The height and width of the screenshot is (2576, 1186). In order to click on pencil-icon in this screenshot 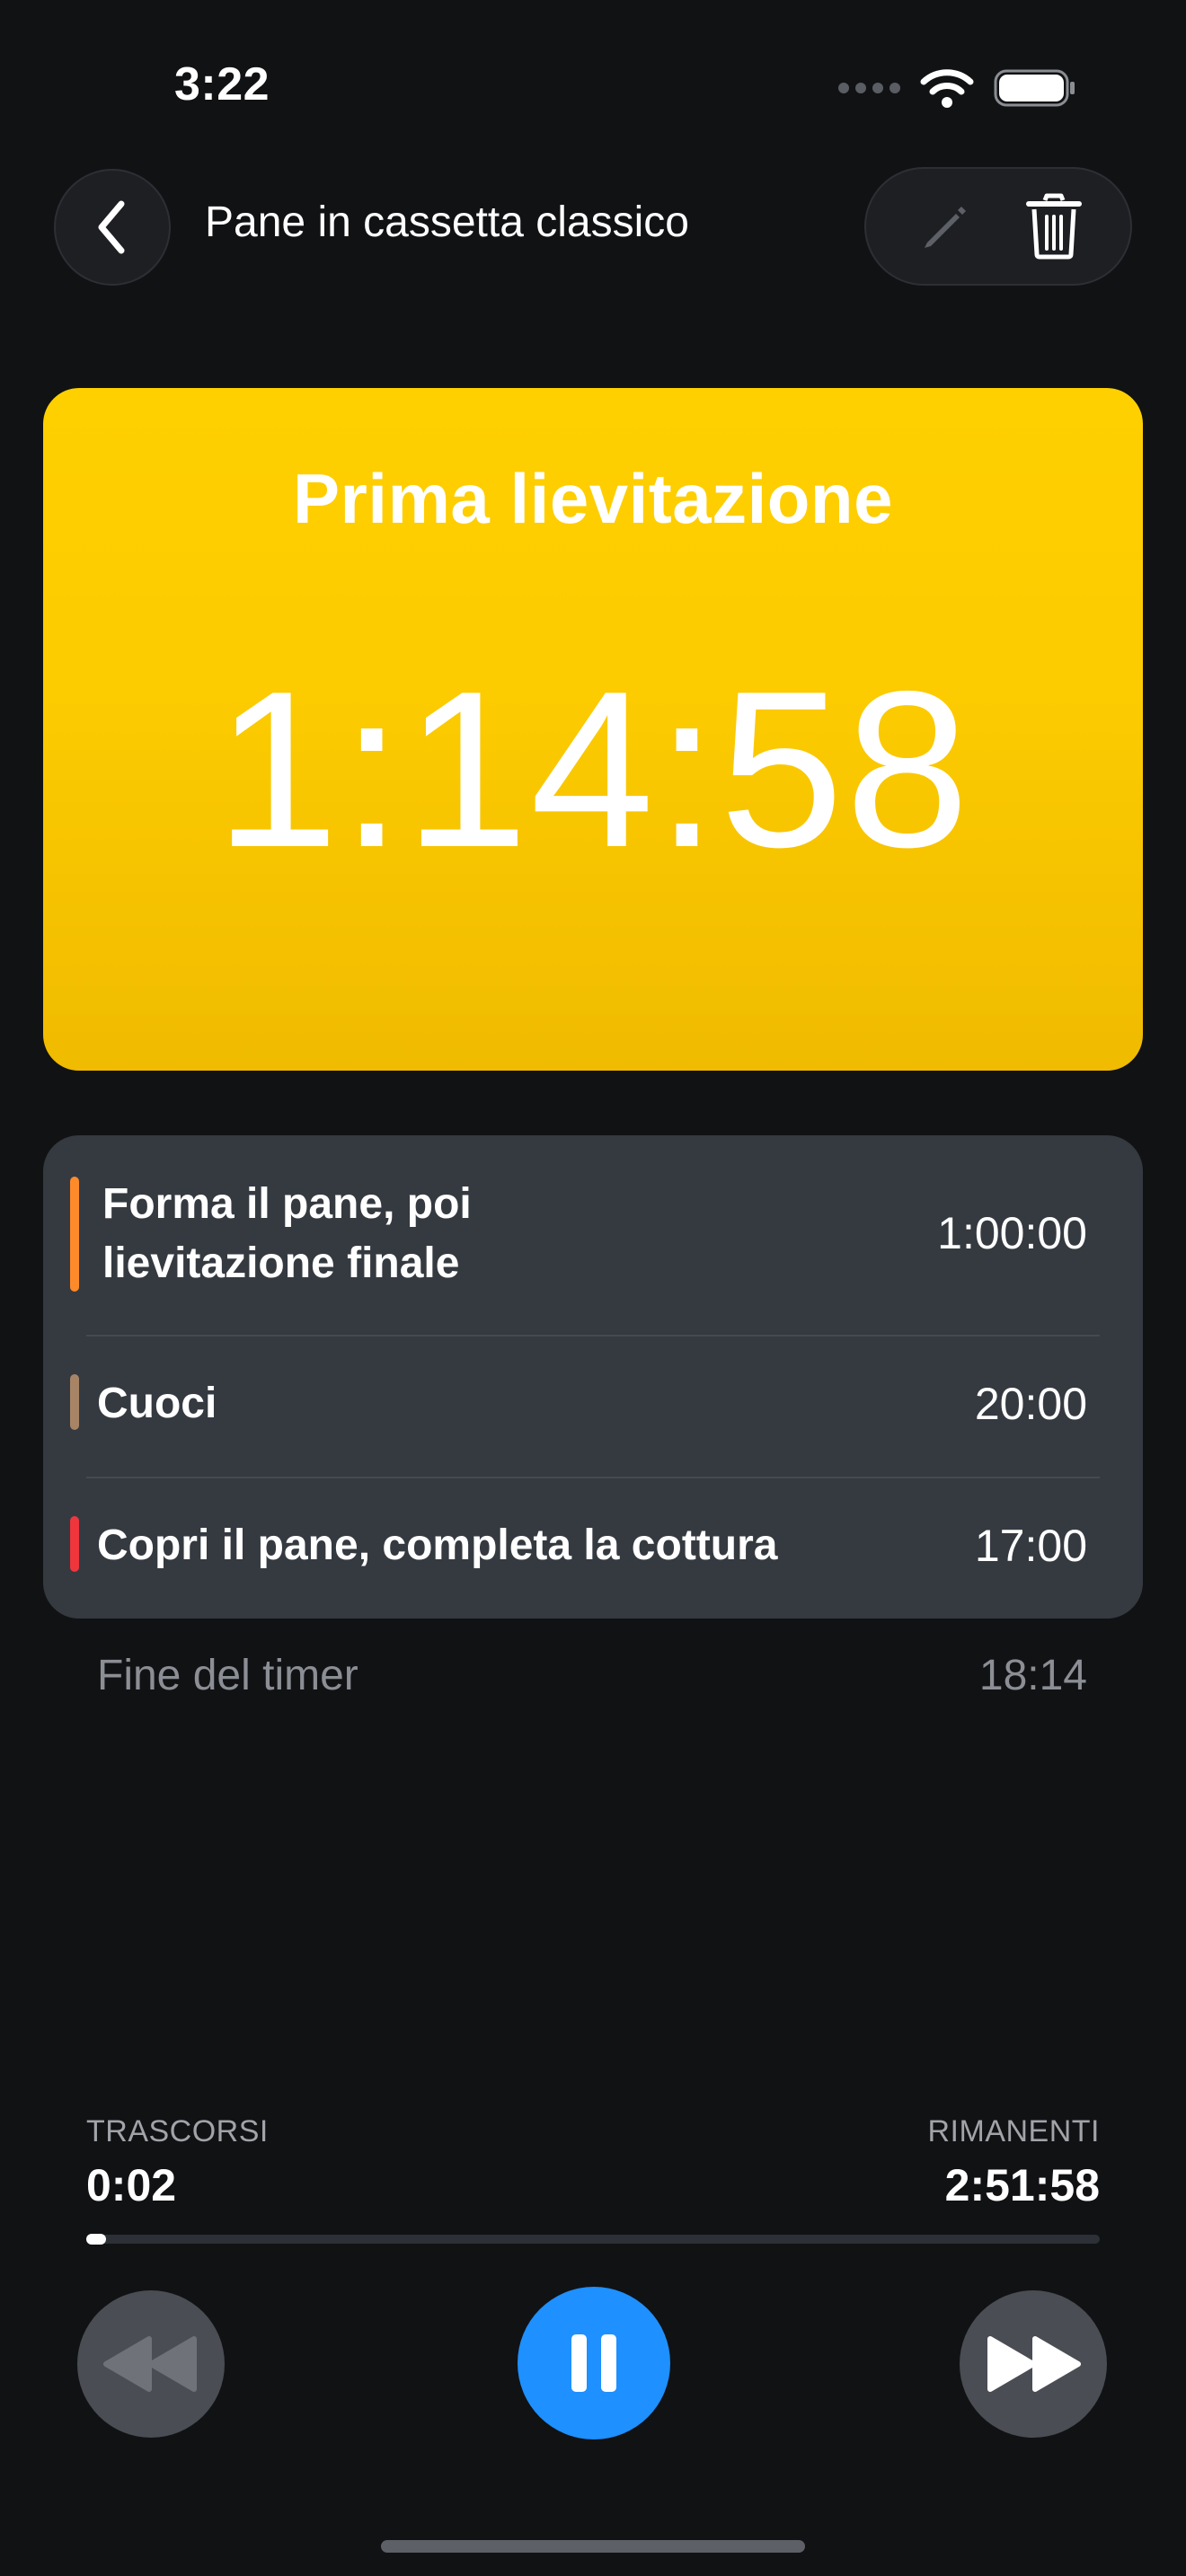, I will do `click(945, 227)`.